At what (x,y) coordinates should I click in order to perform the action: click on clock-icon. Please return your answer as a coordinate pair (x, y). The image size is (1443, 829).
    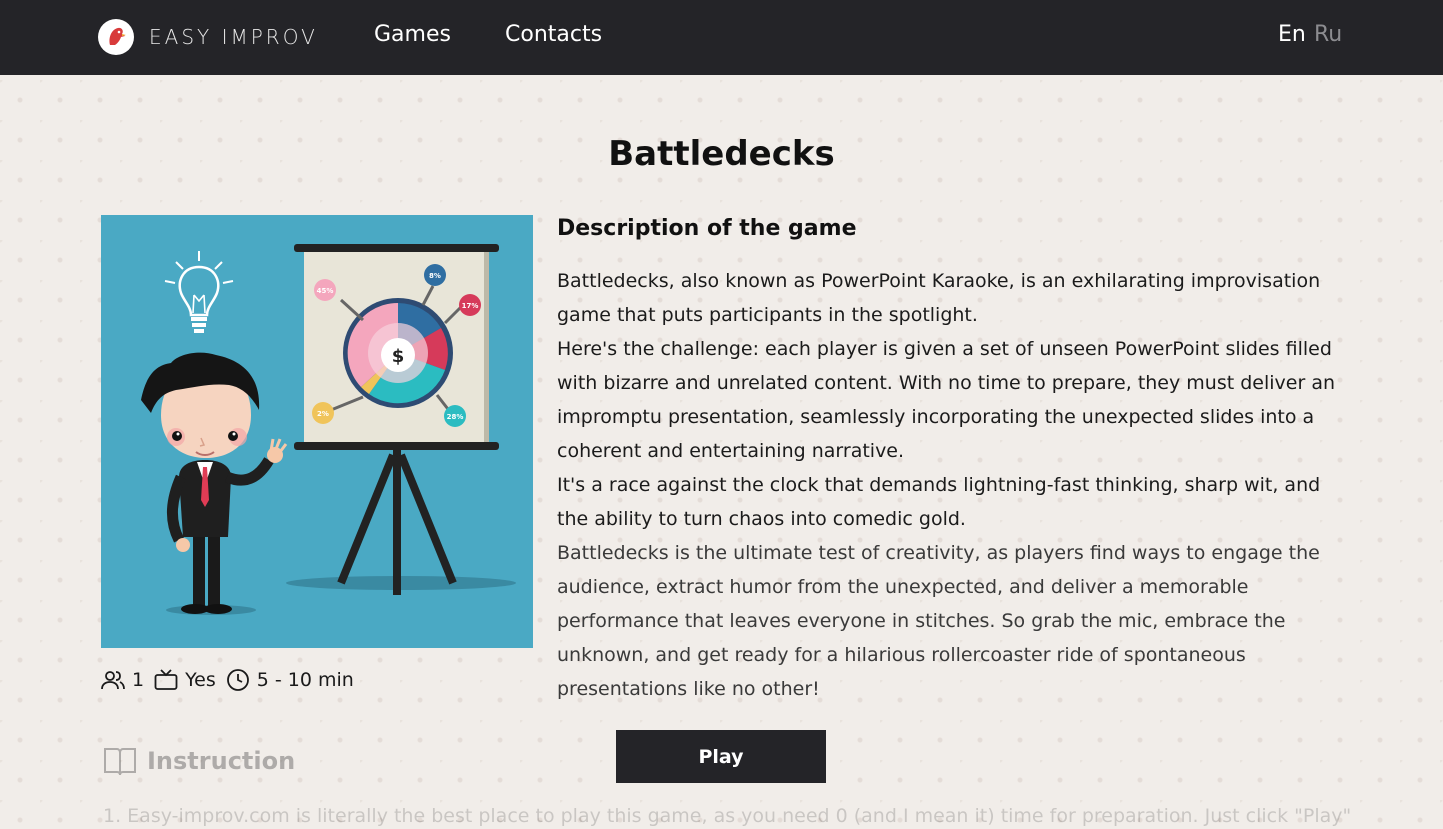
    Looking at the image, I should click on (237, 680).